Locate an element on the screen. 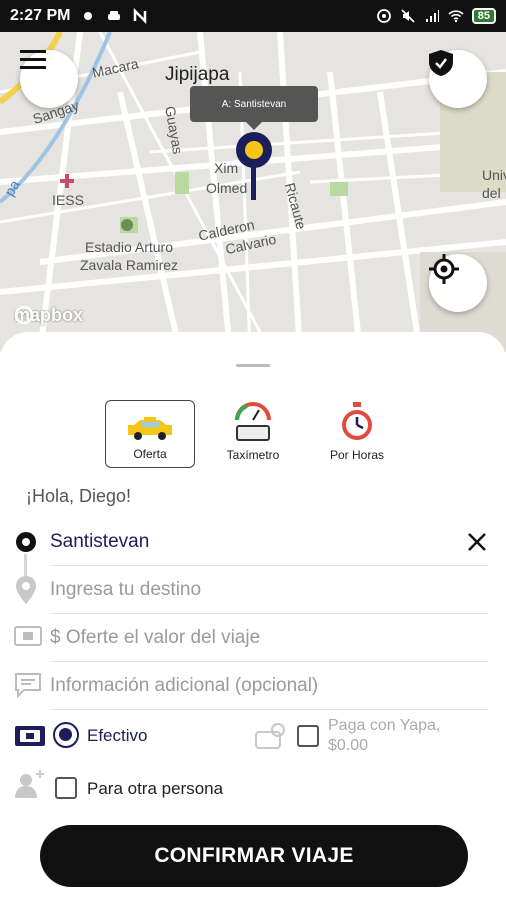 This screenshot has height=900, width=506. safety-button is located at coordinates (458, 79).